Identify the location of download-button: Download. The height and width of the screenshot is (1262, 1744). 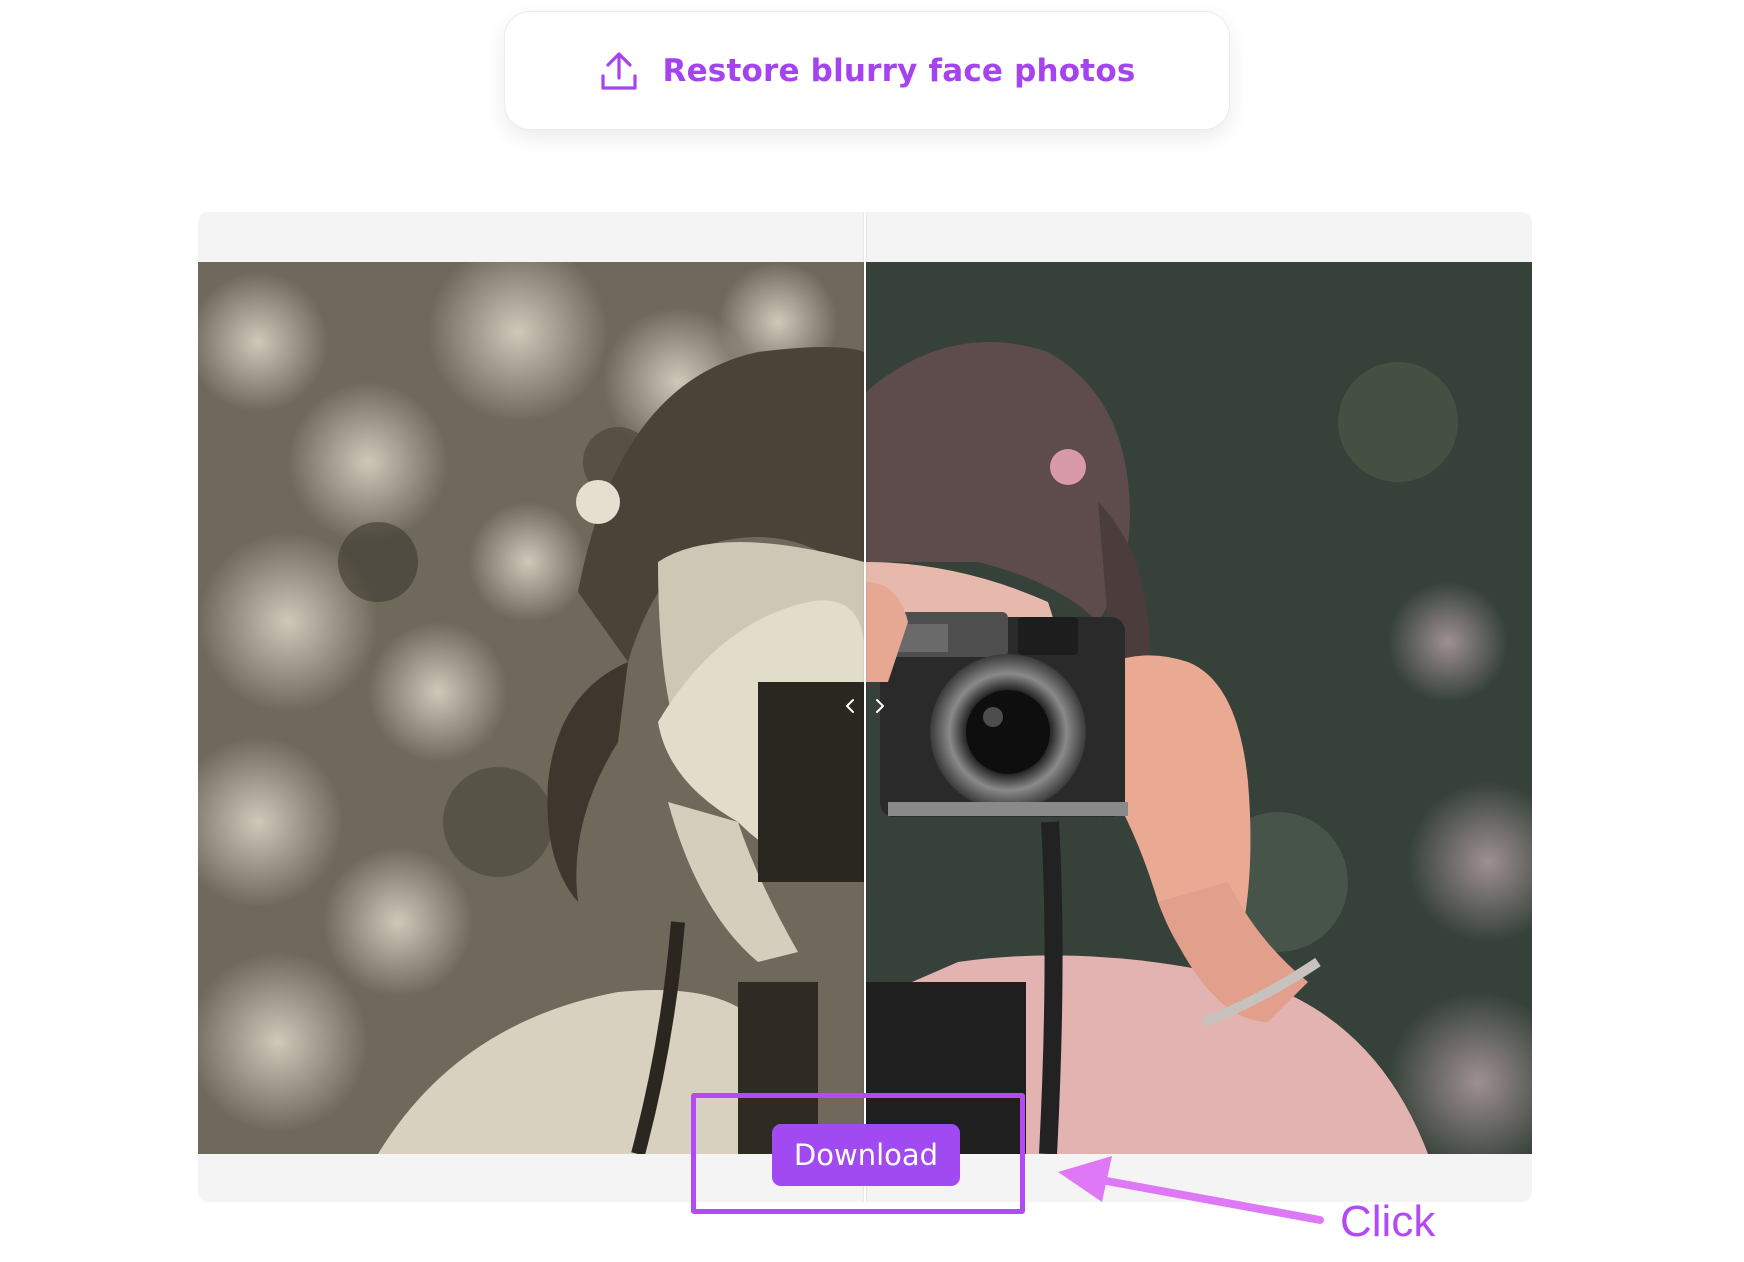
(866, 1155).